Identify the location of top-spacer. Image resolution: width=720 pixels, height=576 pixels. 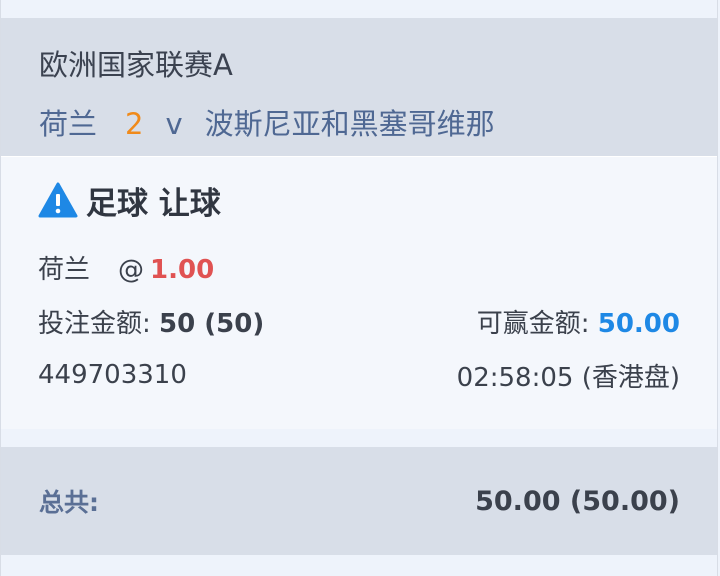
(359, 9).